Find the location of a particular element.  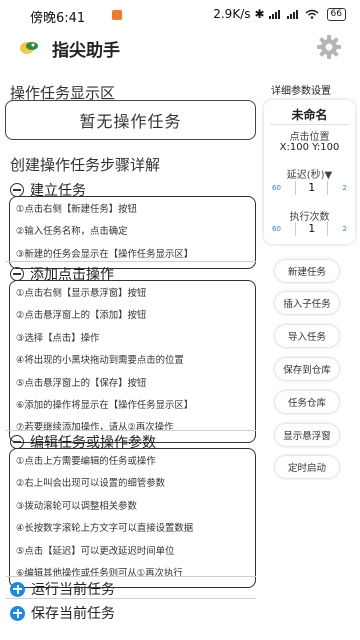

scheduled-start-button: 定时启动 is located at coordinates (307, 467).